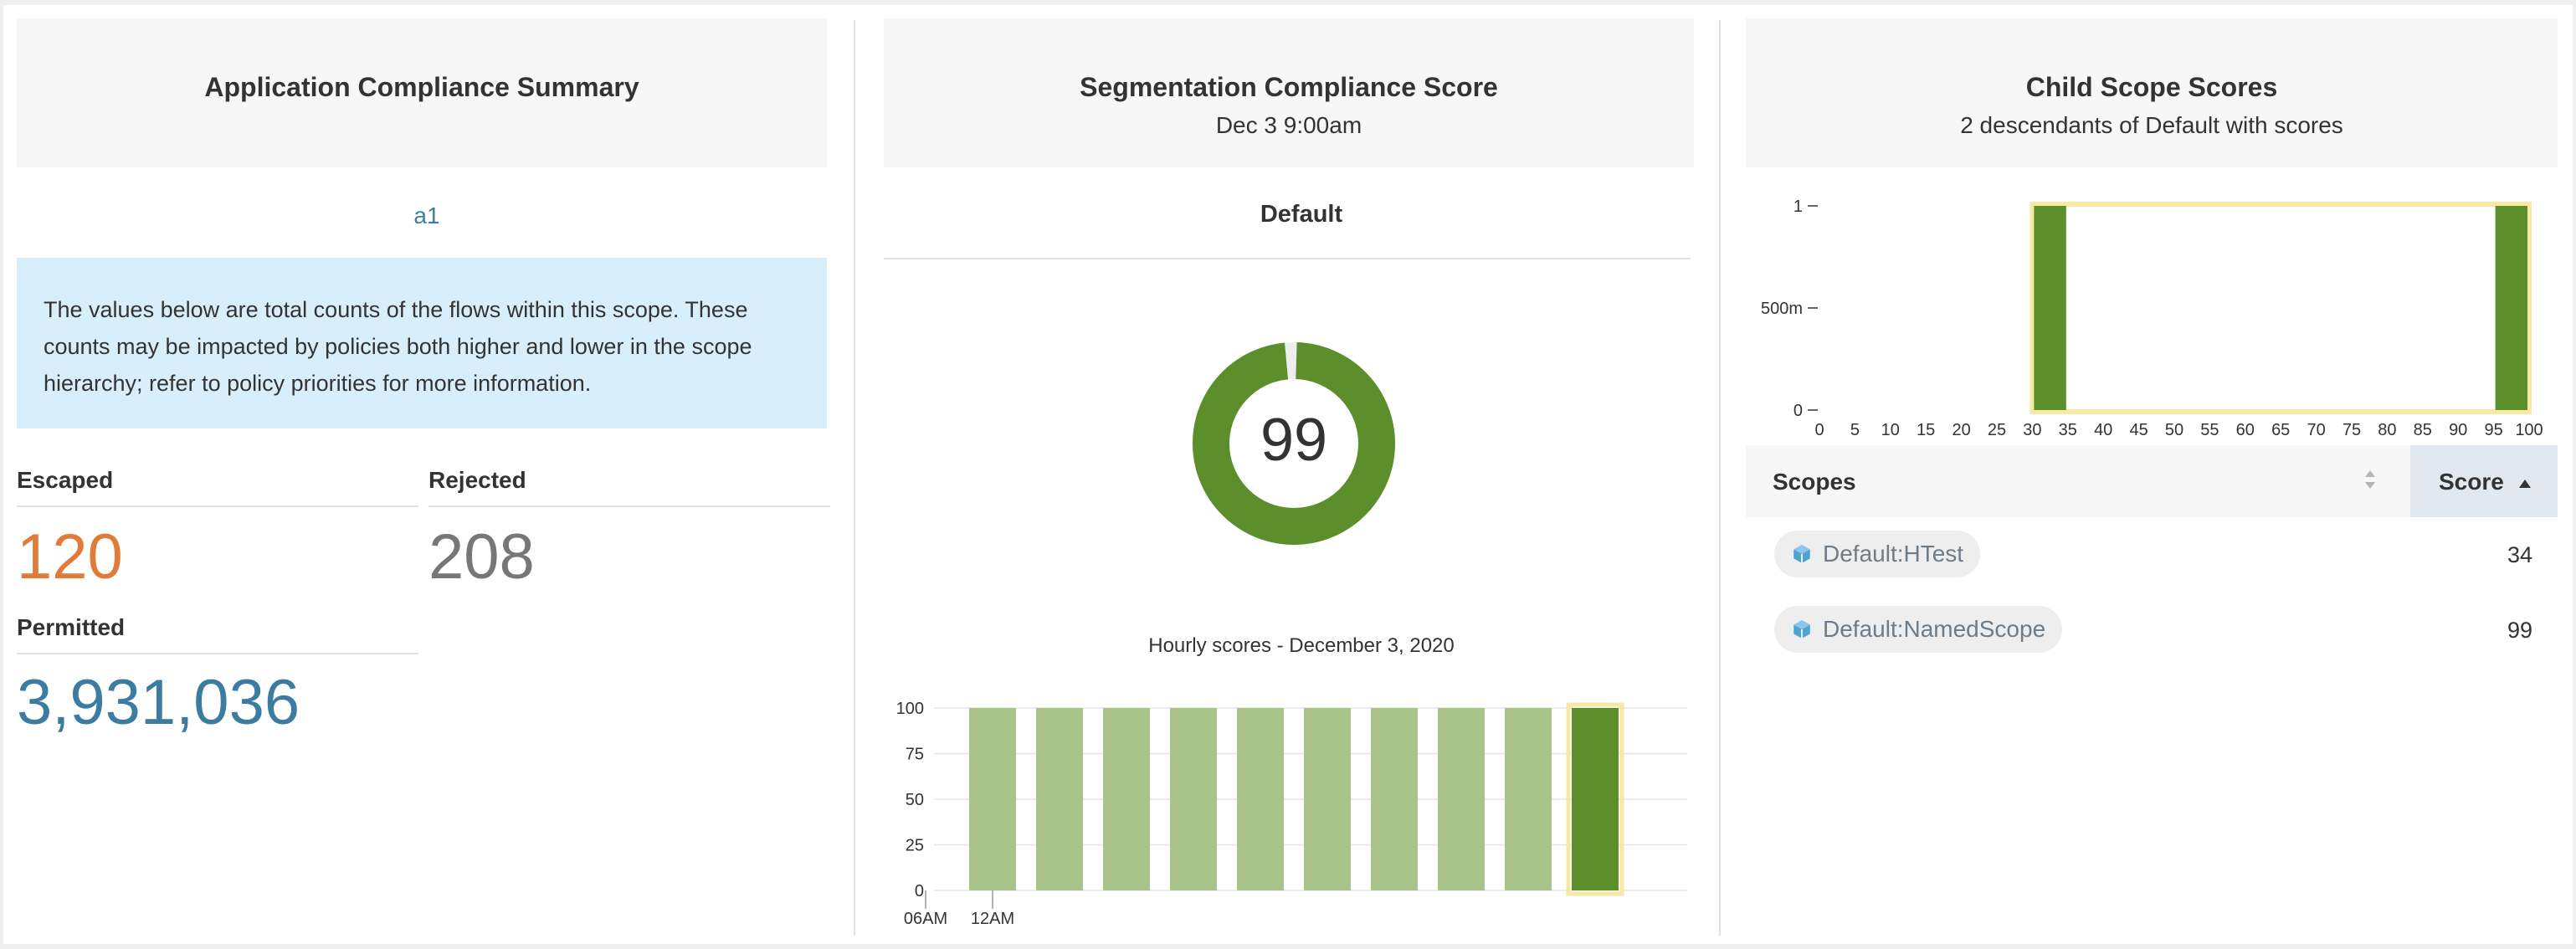 Image resolution: width=2576 pixels, height=949 pixels. What do you see at coordinates (2280, 430) in the screenshot?
I see `x-tick-label: 65` at bounding box center [2280, 430].